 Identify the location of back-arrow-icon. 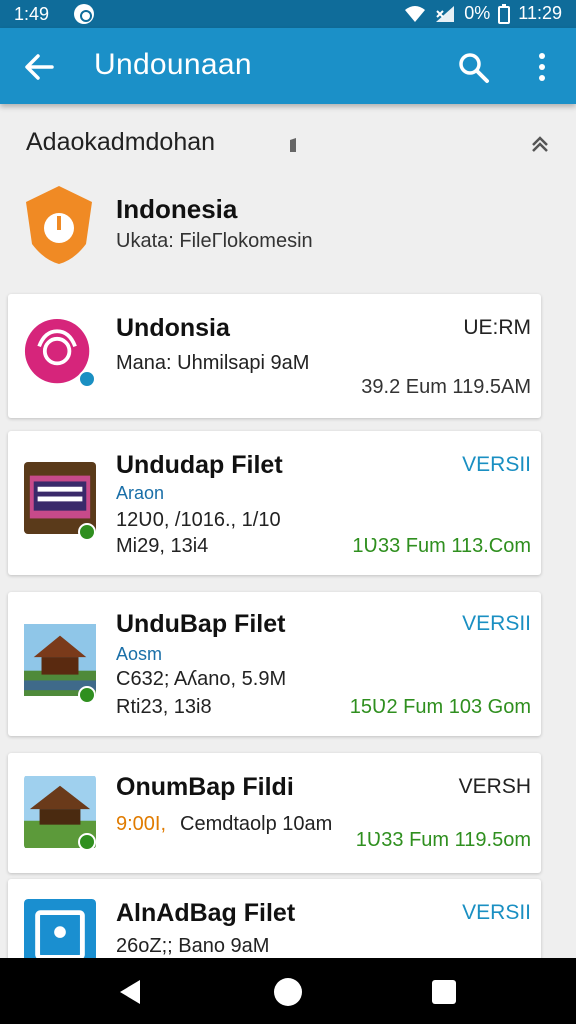
(39, 67).